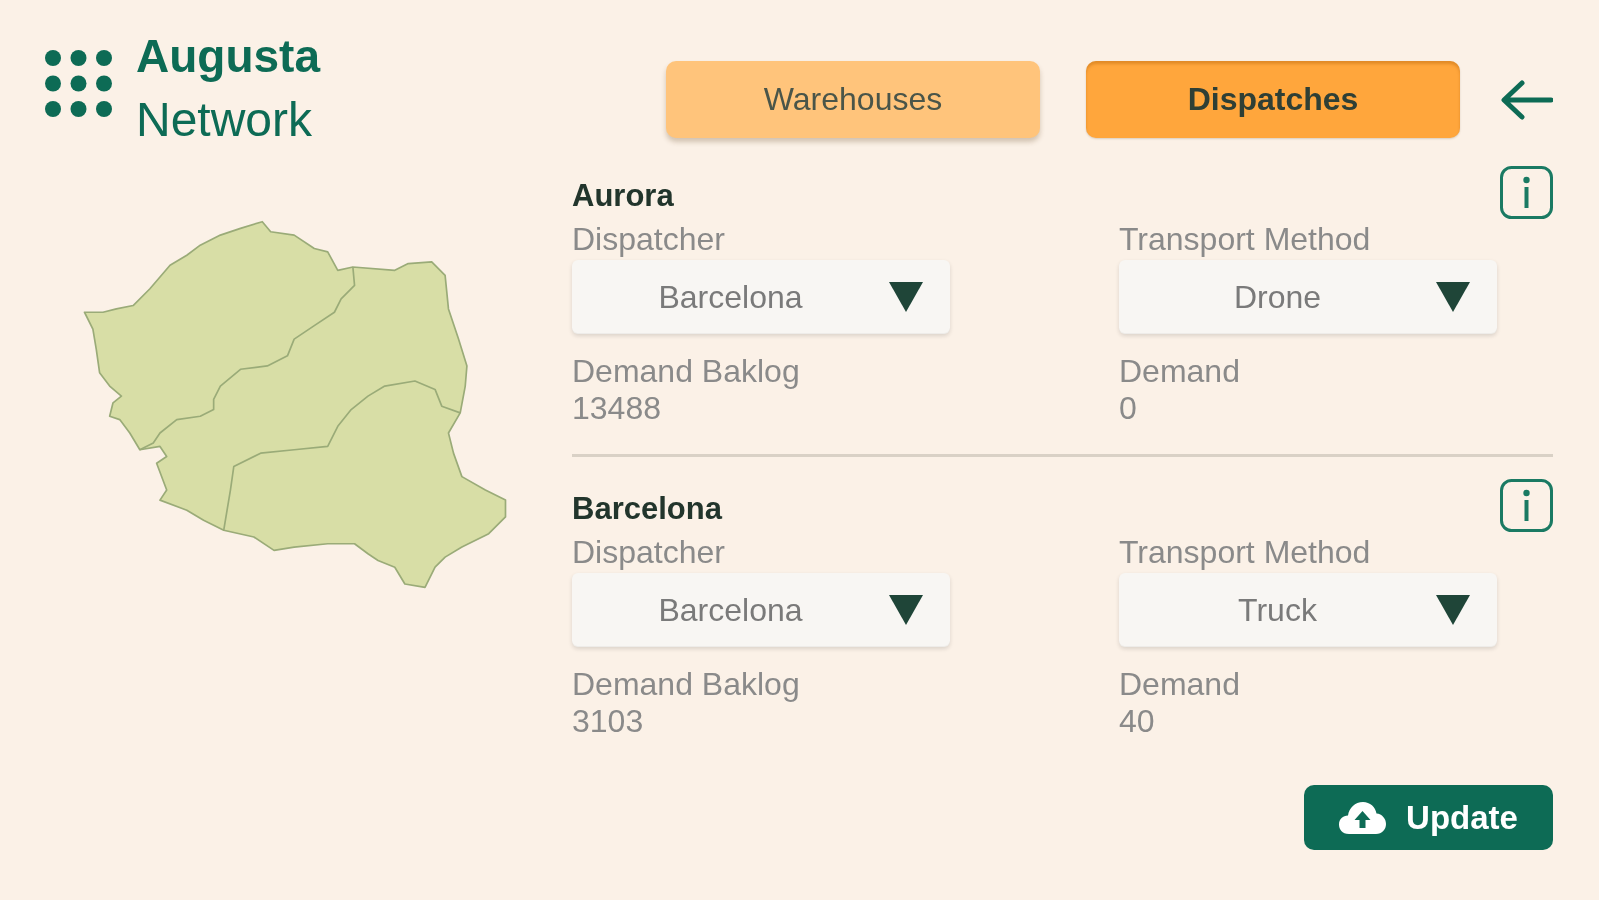 Image resolution: width=1599 pixels, height=900 pixels. I want to click on transport-dropdown: Drone, so click(1308, 297).